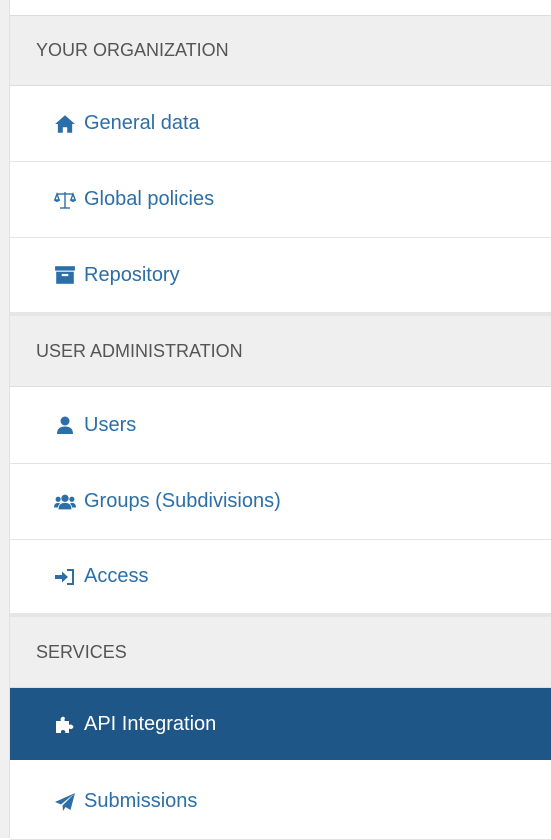 The image size is (551, 840). I want to click on sidebar-item-label: API Integration, so click(150, 723).